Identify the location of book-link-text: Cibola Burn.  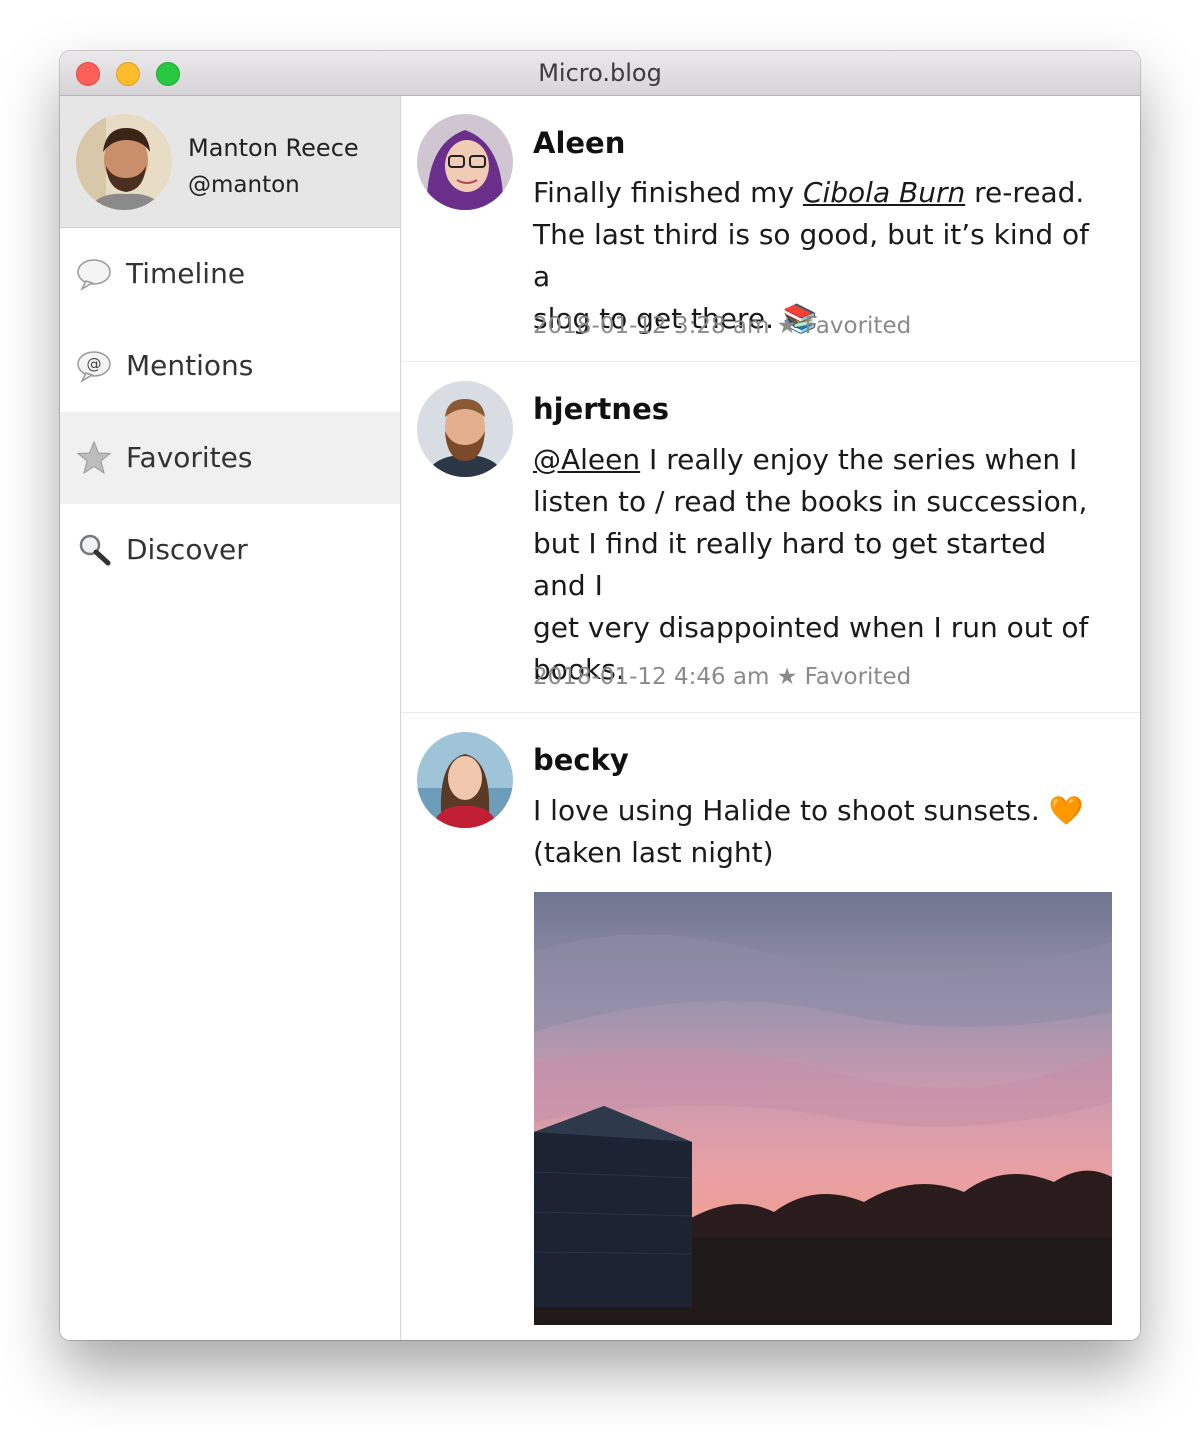
(884, 192).